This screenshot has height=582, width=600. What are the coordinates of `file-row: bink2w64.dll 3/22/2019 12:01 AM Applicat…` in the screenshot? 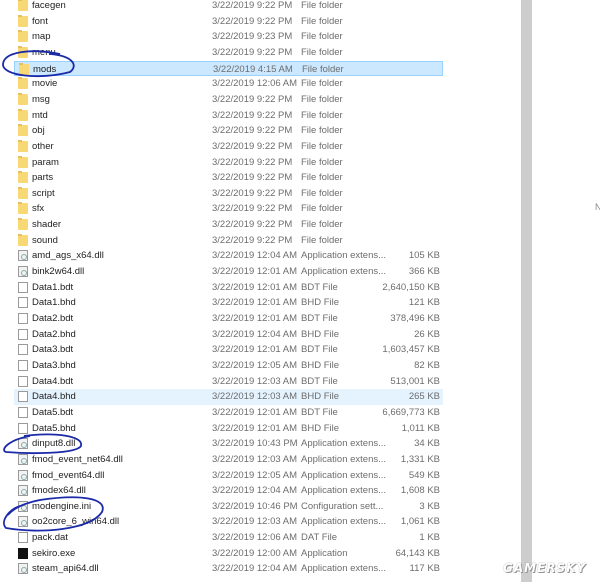 It's located at (228, 272).